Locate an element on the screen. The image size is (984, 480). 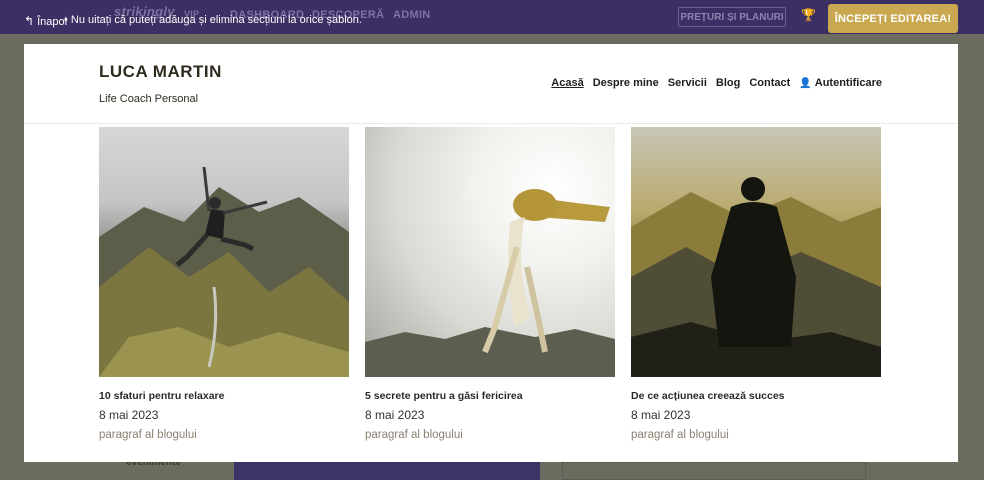
site-tagline: Life Coach Personal is located at coordinates (149, 99).